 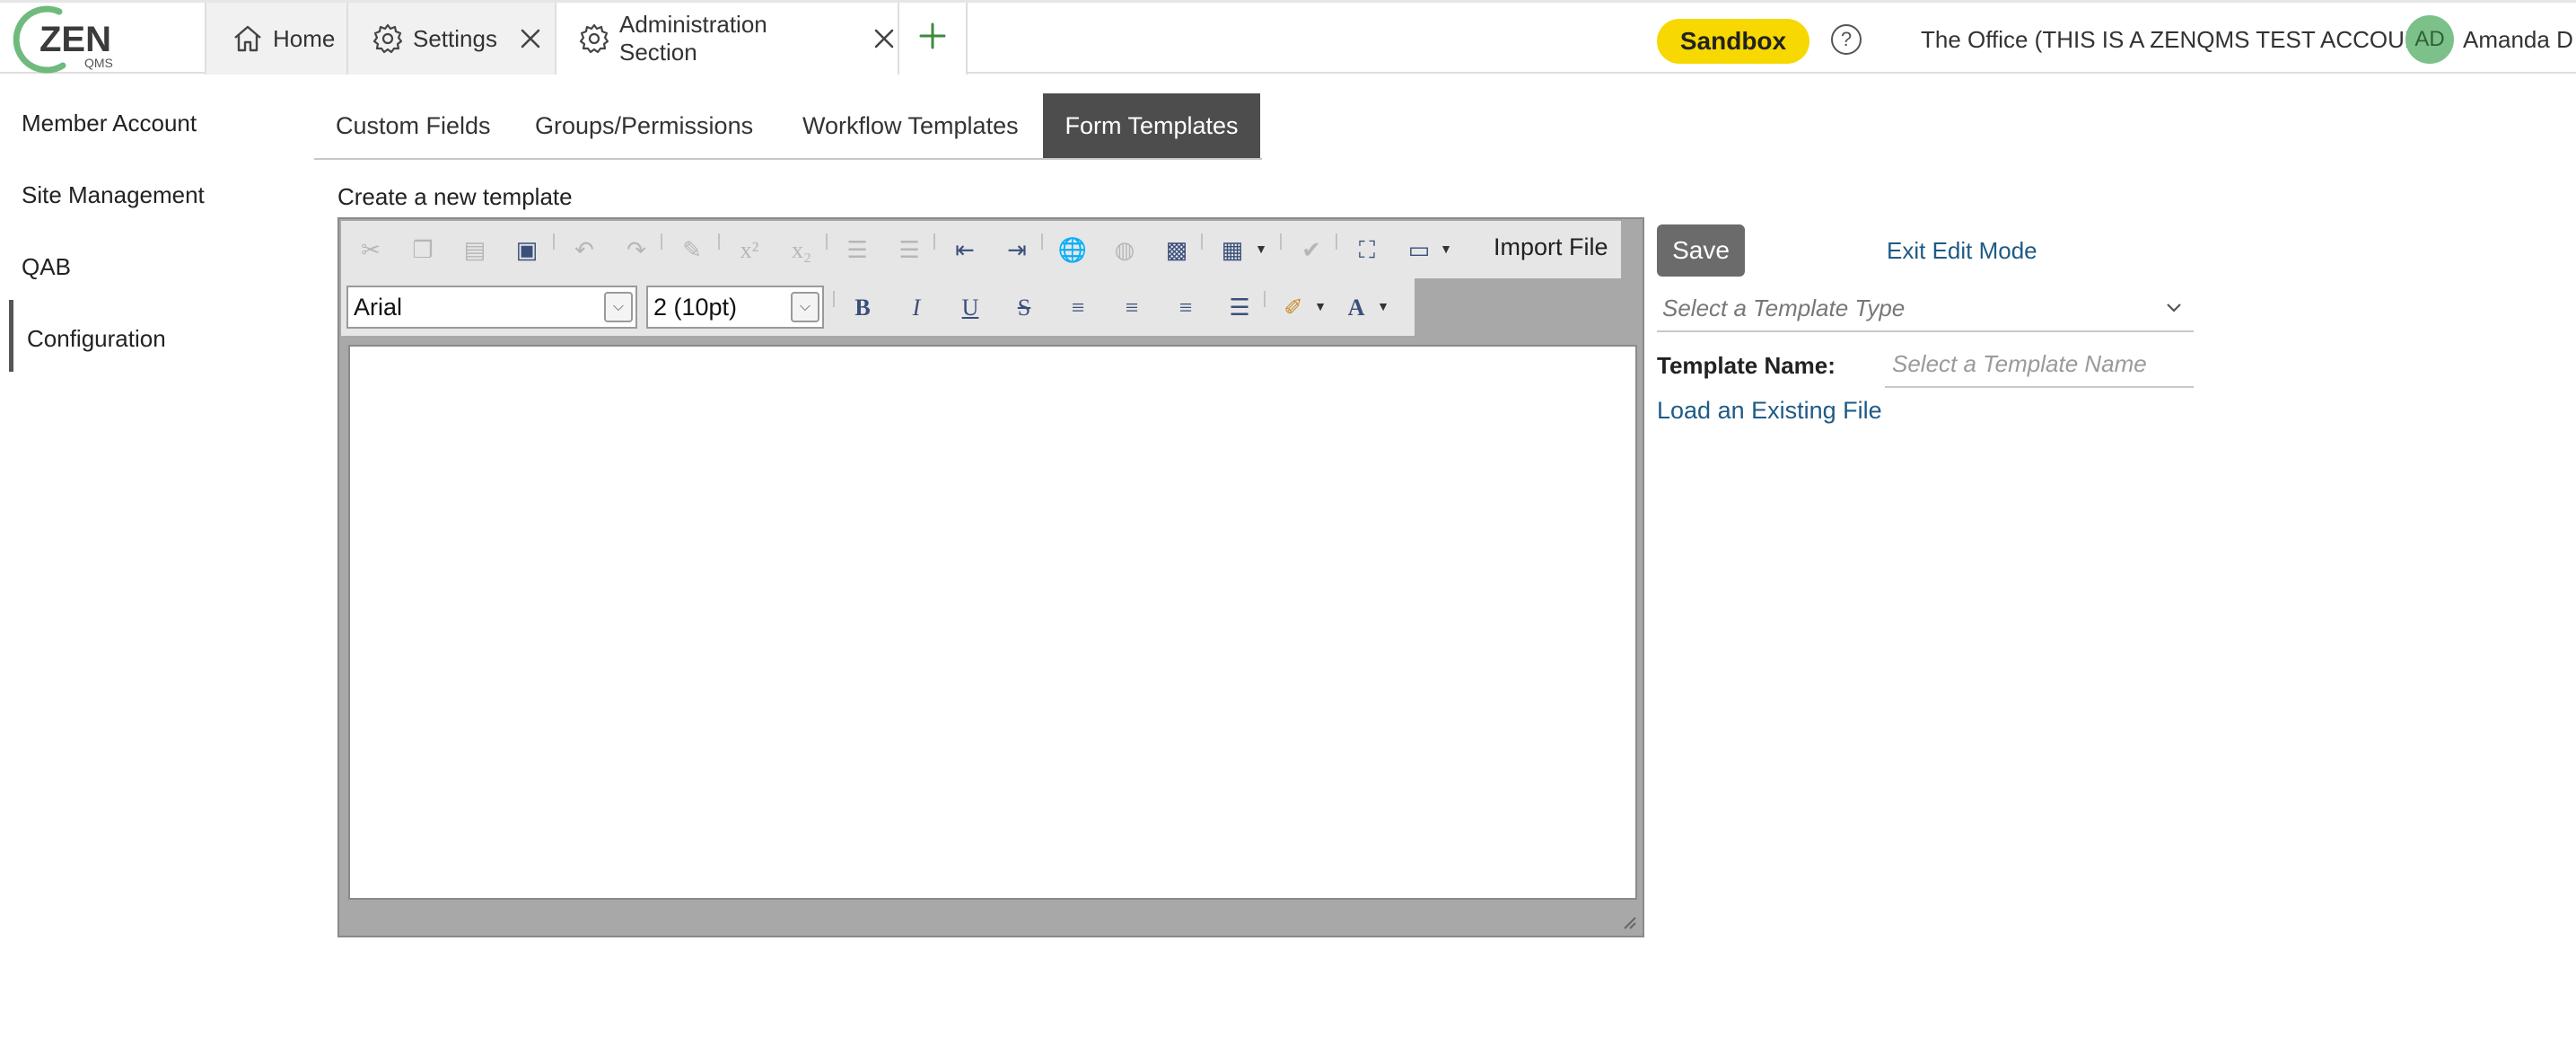 I want to click on strikethrough-icon: S, so click(x=1024, y=308).